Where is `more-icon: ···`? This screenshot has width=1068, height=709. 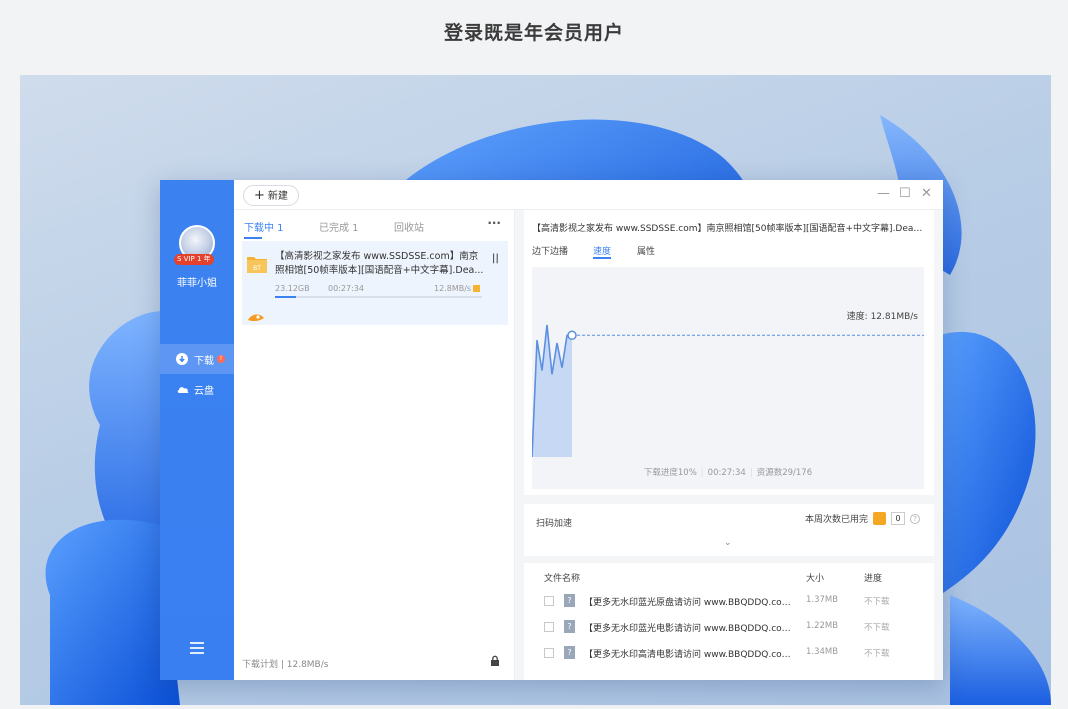
more-icon: ··· is located at coordinates (494, 223).